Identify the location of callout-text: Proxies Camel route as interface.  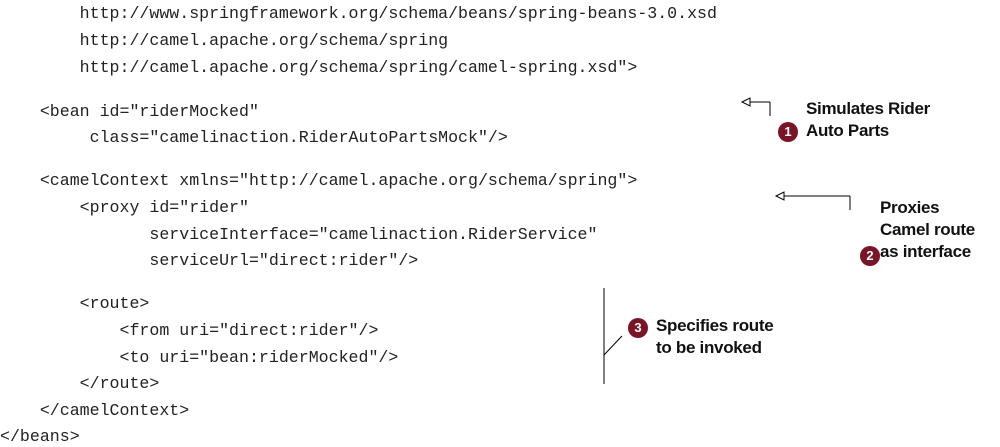
(927, 230).